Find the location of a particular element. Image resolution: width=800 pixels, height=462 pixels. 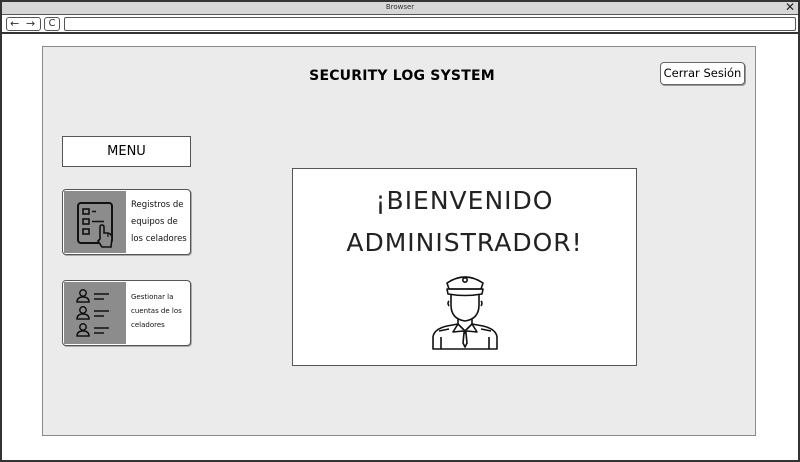

window-titlebar: Browser ✕ is located at coordinates (400, 8).